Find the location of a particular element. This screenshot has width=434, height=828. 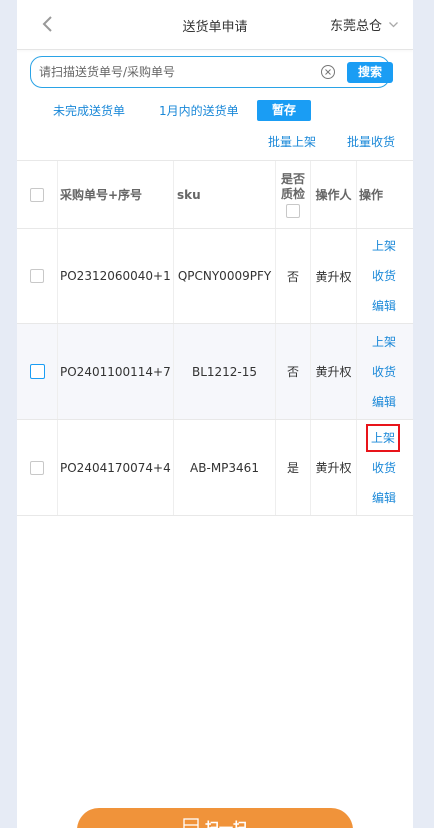

table-row: PO2401100114+7 BL1212-15 否 黄升权 上架 收货 编辑 is located at coordinates (215, 372).